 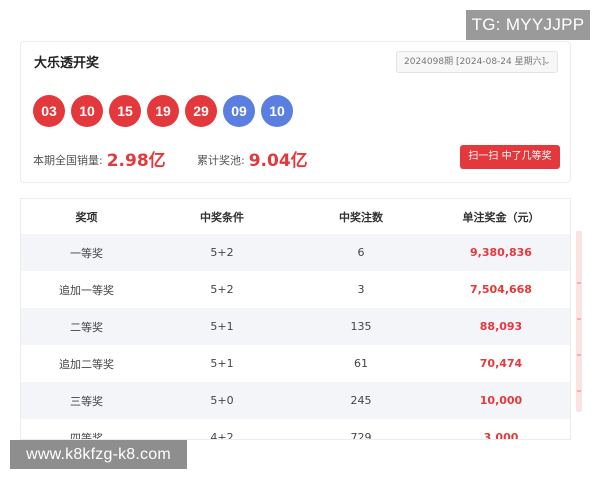 What do you see at coordinates (295, 289) in the screenshot?
I see `table-row: 追加一等奖 5+2 3 7,504,668` at bounding box center [295, 289].